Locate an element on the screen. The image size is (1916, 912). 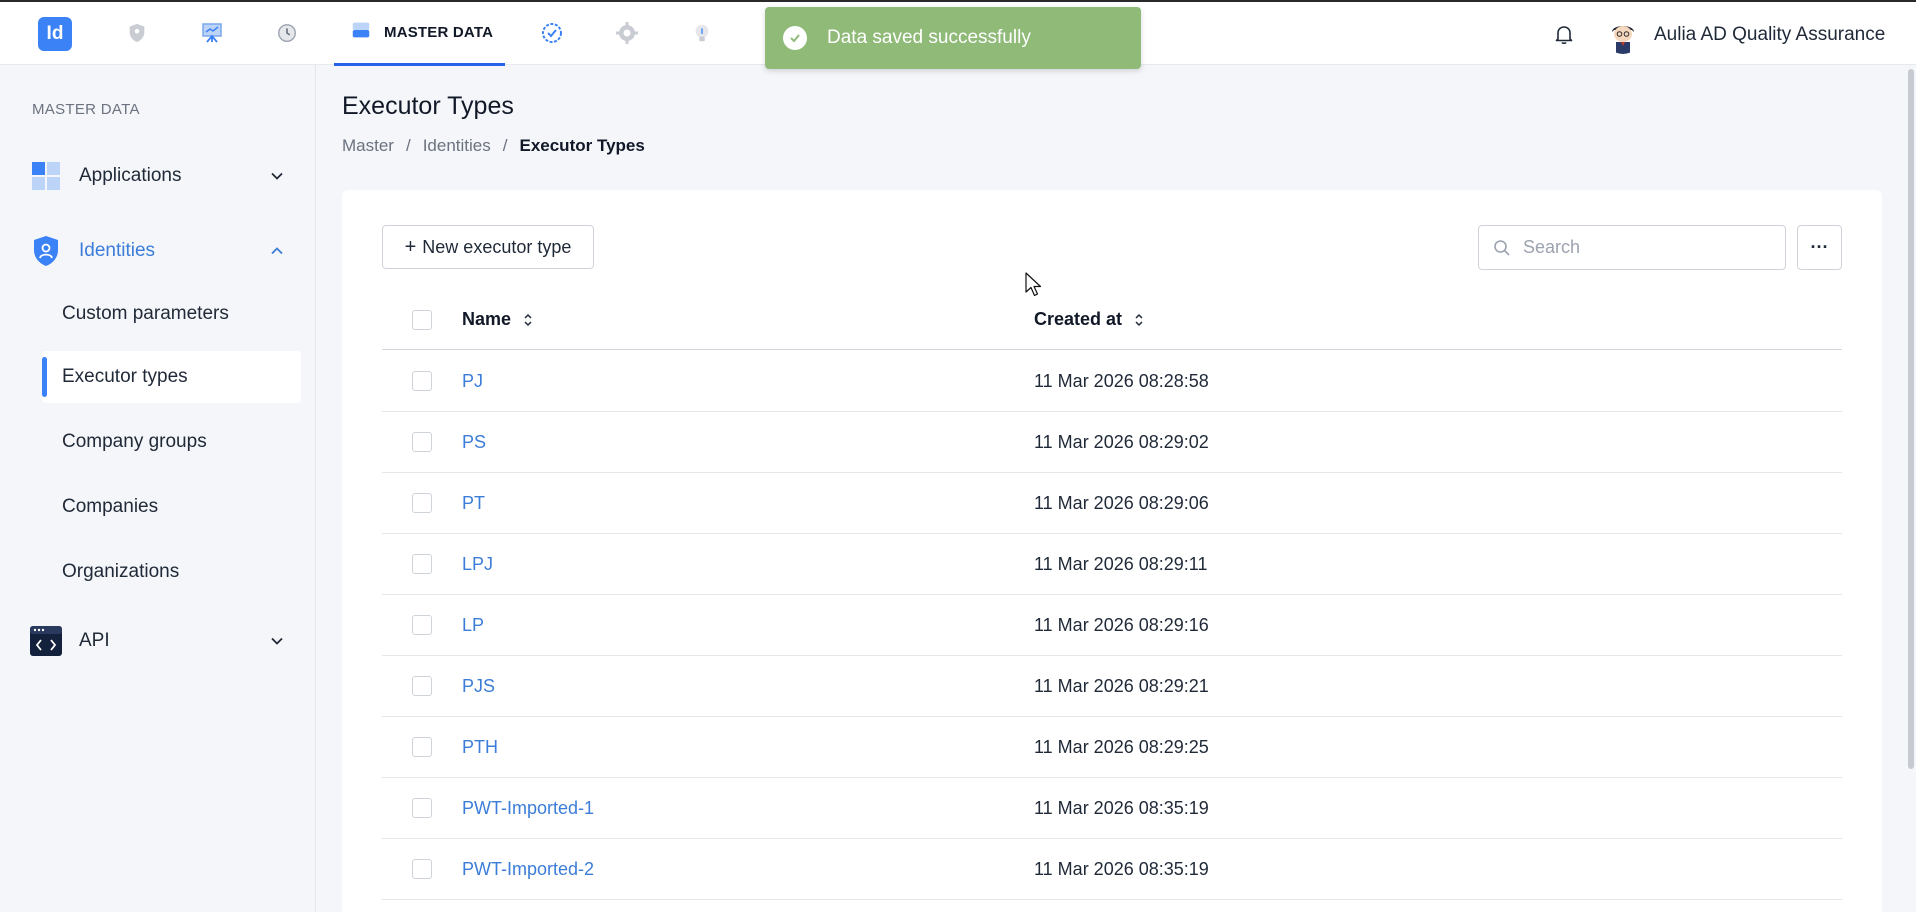
new-executor-type-label: New executor type is located at coordinates (497, 246).